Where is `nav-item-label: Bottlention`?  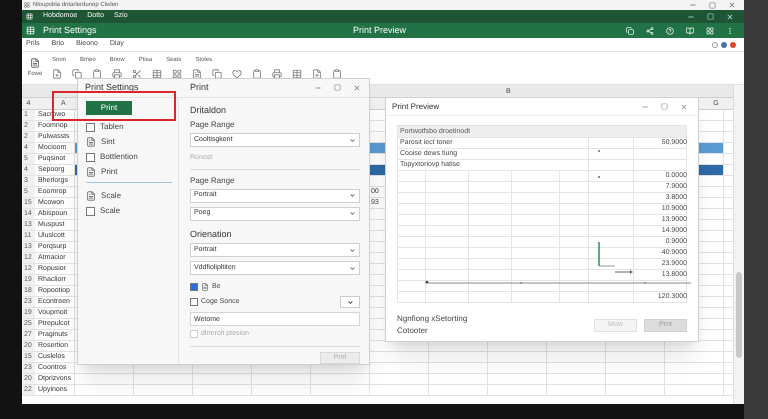 nav-item-label: Bottlention is located at coordinates (119, 157).